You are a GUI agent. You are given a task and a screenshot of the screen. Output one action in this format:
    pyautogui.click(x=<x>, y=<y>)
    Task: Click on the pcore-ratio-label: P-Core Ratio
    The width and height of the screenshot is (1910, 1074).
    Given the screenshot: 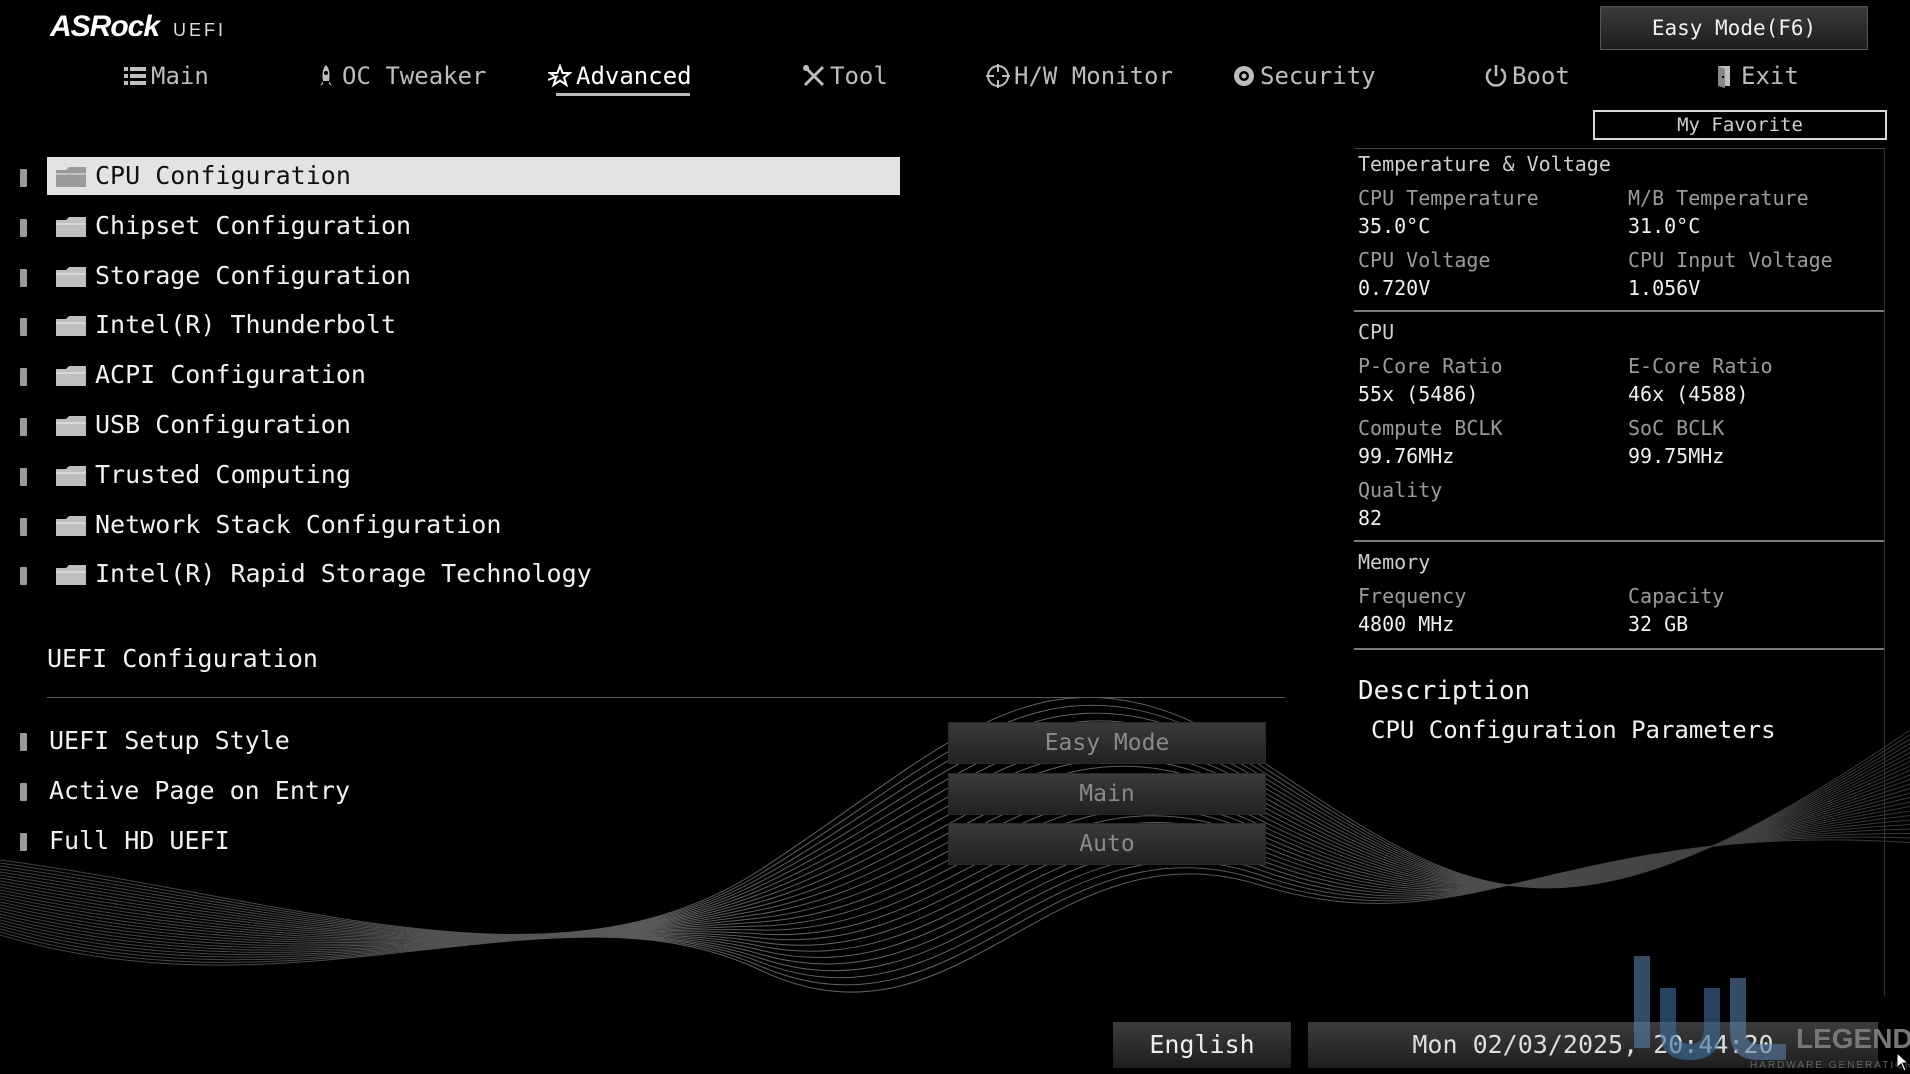 What is the action you would take?
    pyautogui.click(x=1430, y=366)
    